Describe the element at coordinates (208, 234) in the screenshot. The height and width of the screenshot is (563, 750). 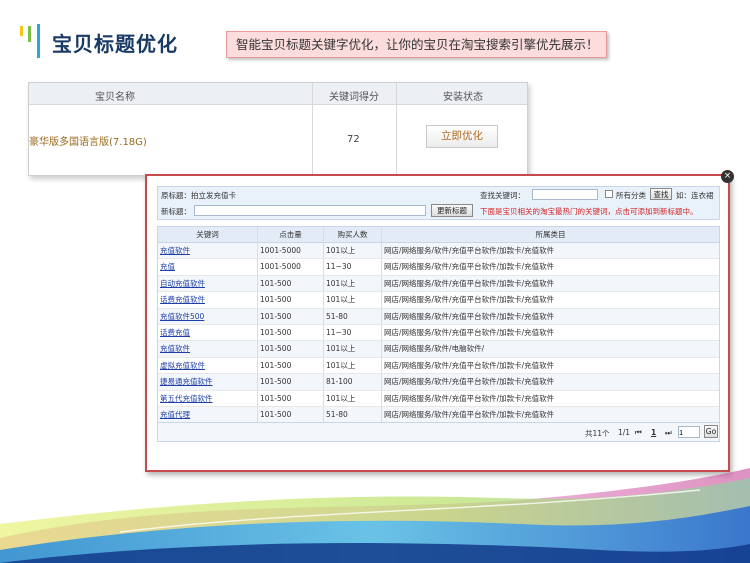
I see `col-keyword: 关键词` at that location.